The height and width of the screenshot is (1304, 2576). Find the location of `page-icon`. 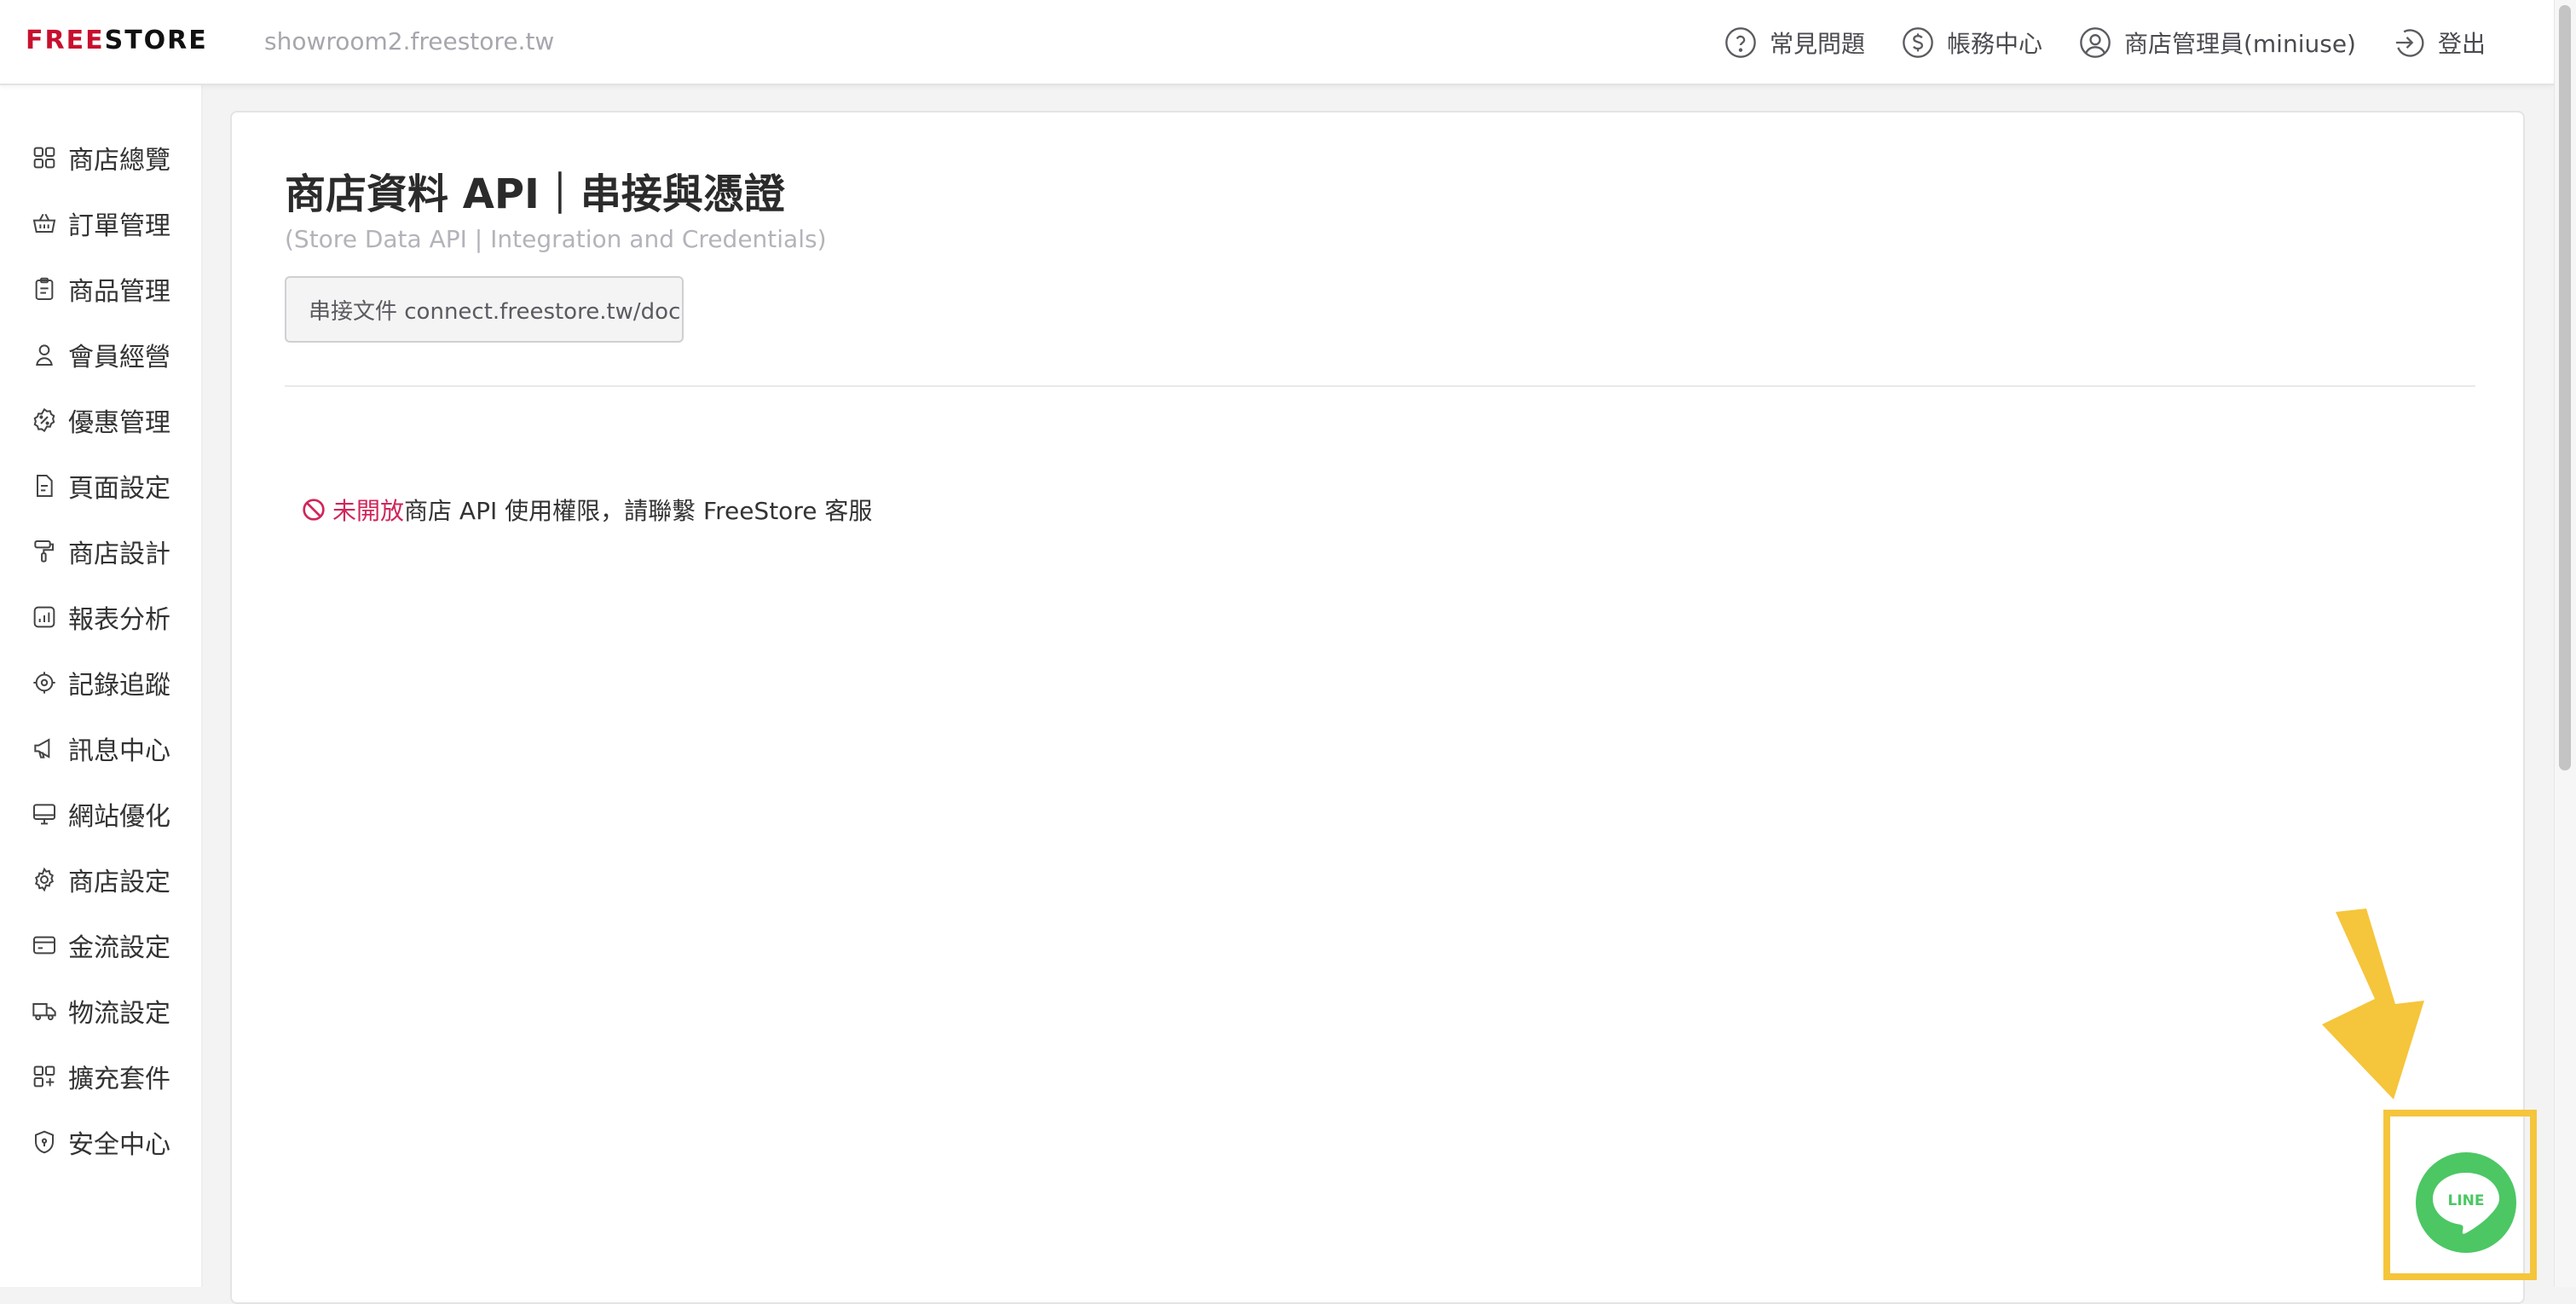

page-icon is located at coordinates (45, 485).